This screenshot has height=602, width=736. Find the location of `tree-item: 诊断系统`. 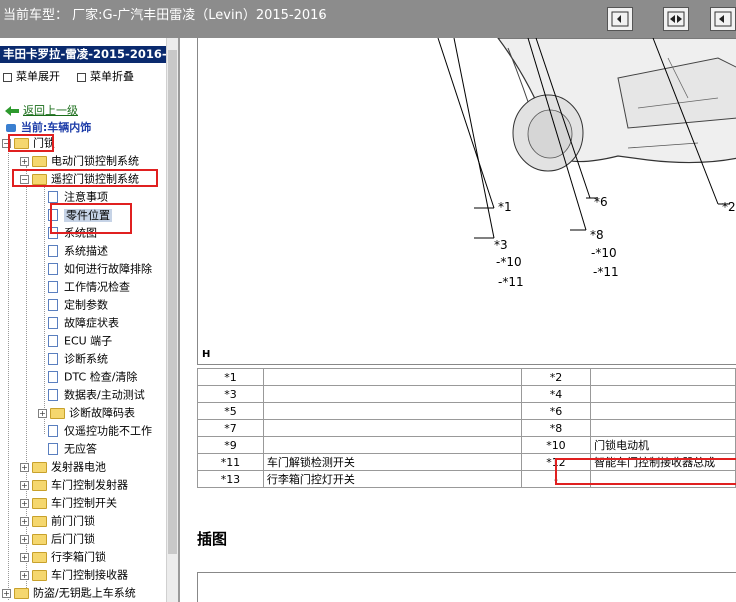

tree-item: 诊断系统 is located at coordinates (73, 358).